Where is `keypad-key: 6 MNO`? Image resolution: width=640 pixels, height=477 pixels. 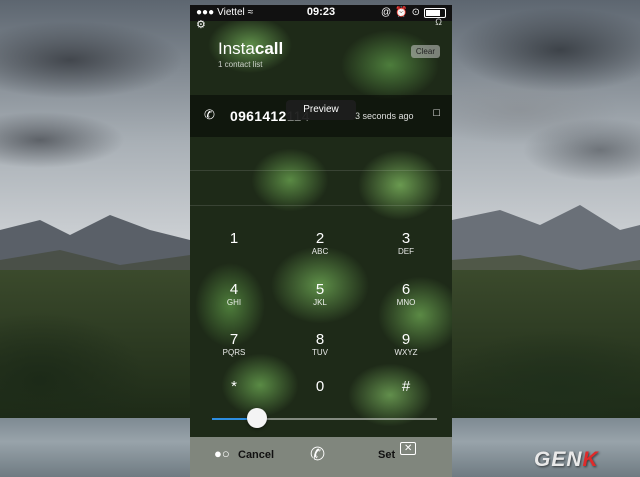
keypad-key: 6 MNO is located at coordinates (406, 294).